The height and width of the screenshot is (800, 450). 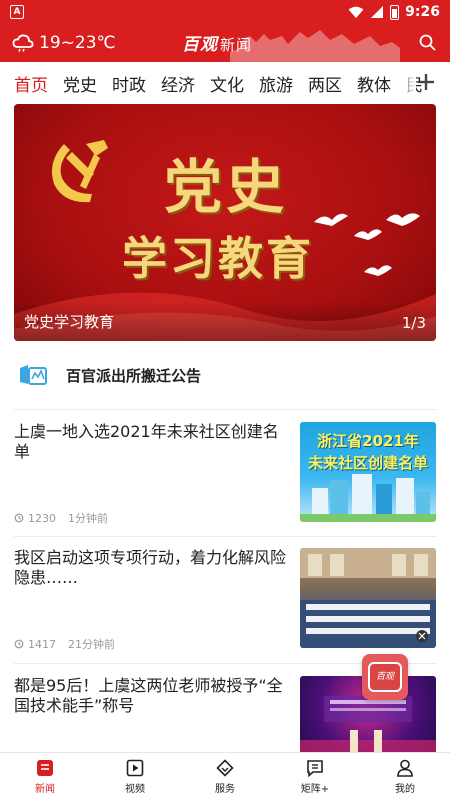 I want to click on add-channel-icon, so click(x=426, y=82).